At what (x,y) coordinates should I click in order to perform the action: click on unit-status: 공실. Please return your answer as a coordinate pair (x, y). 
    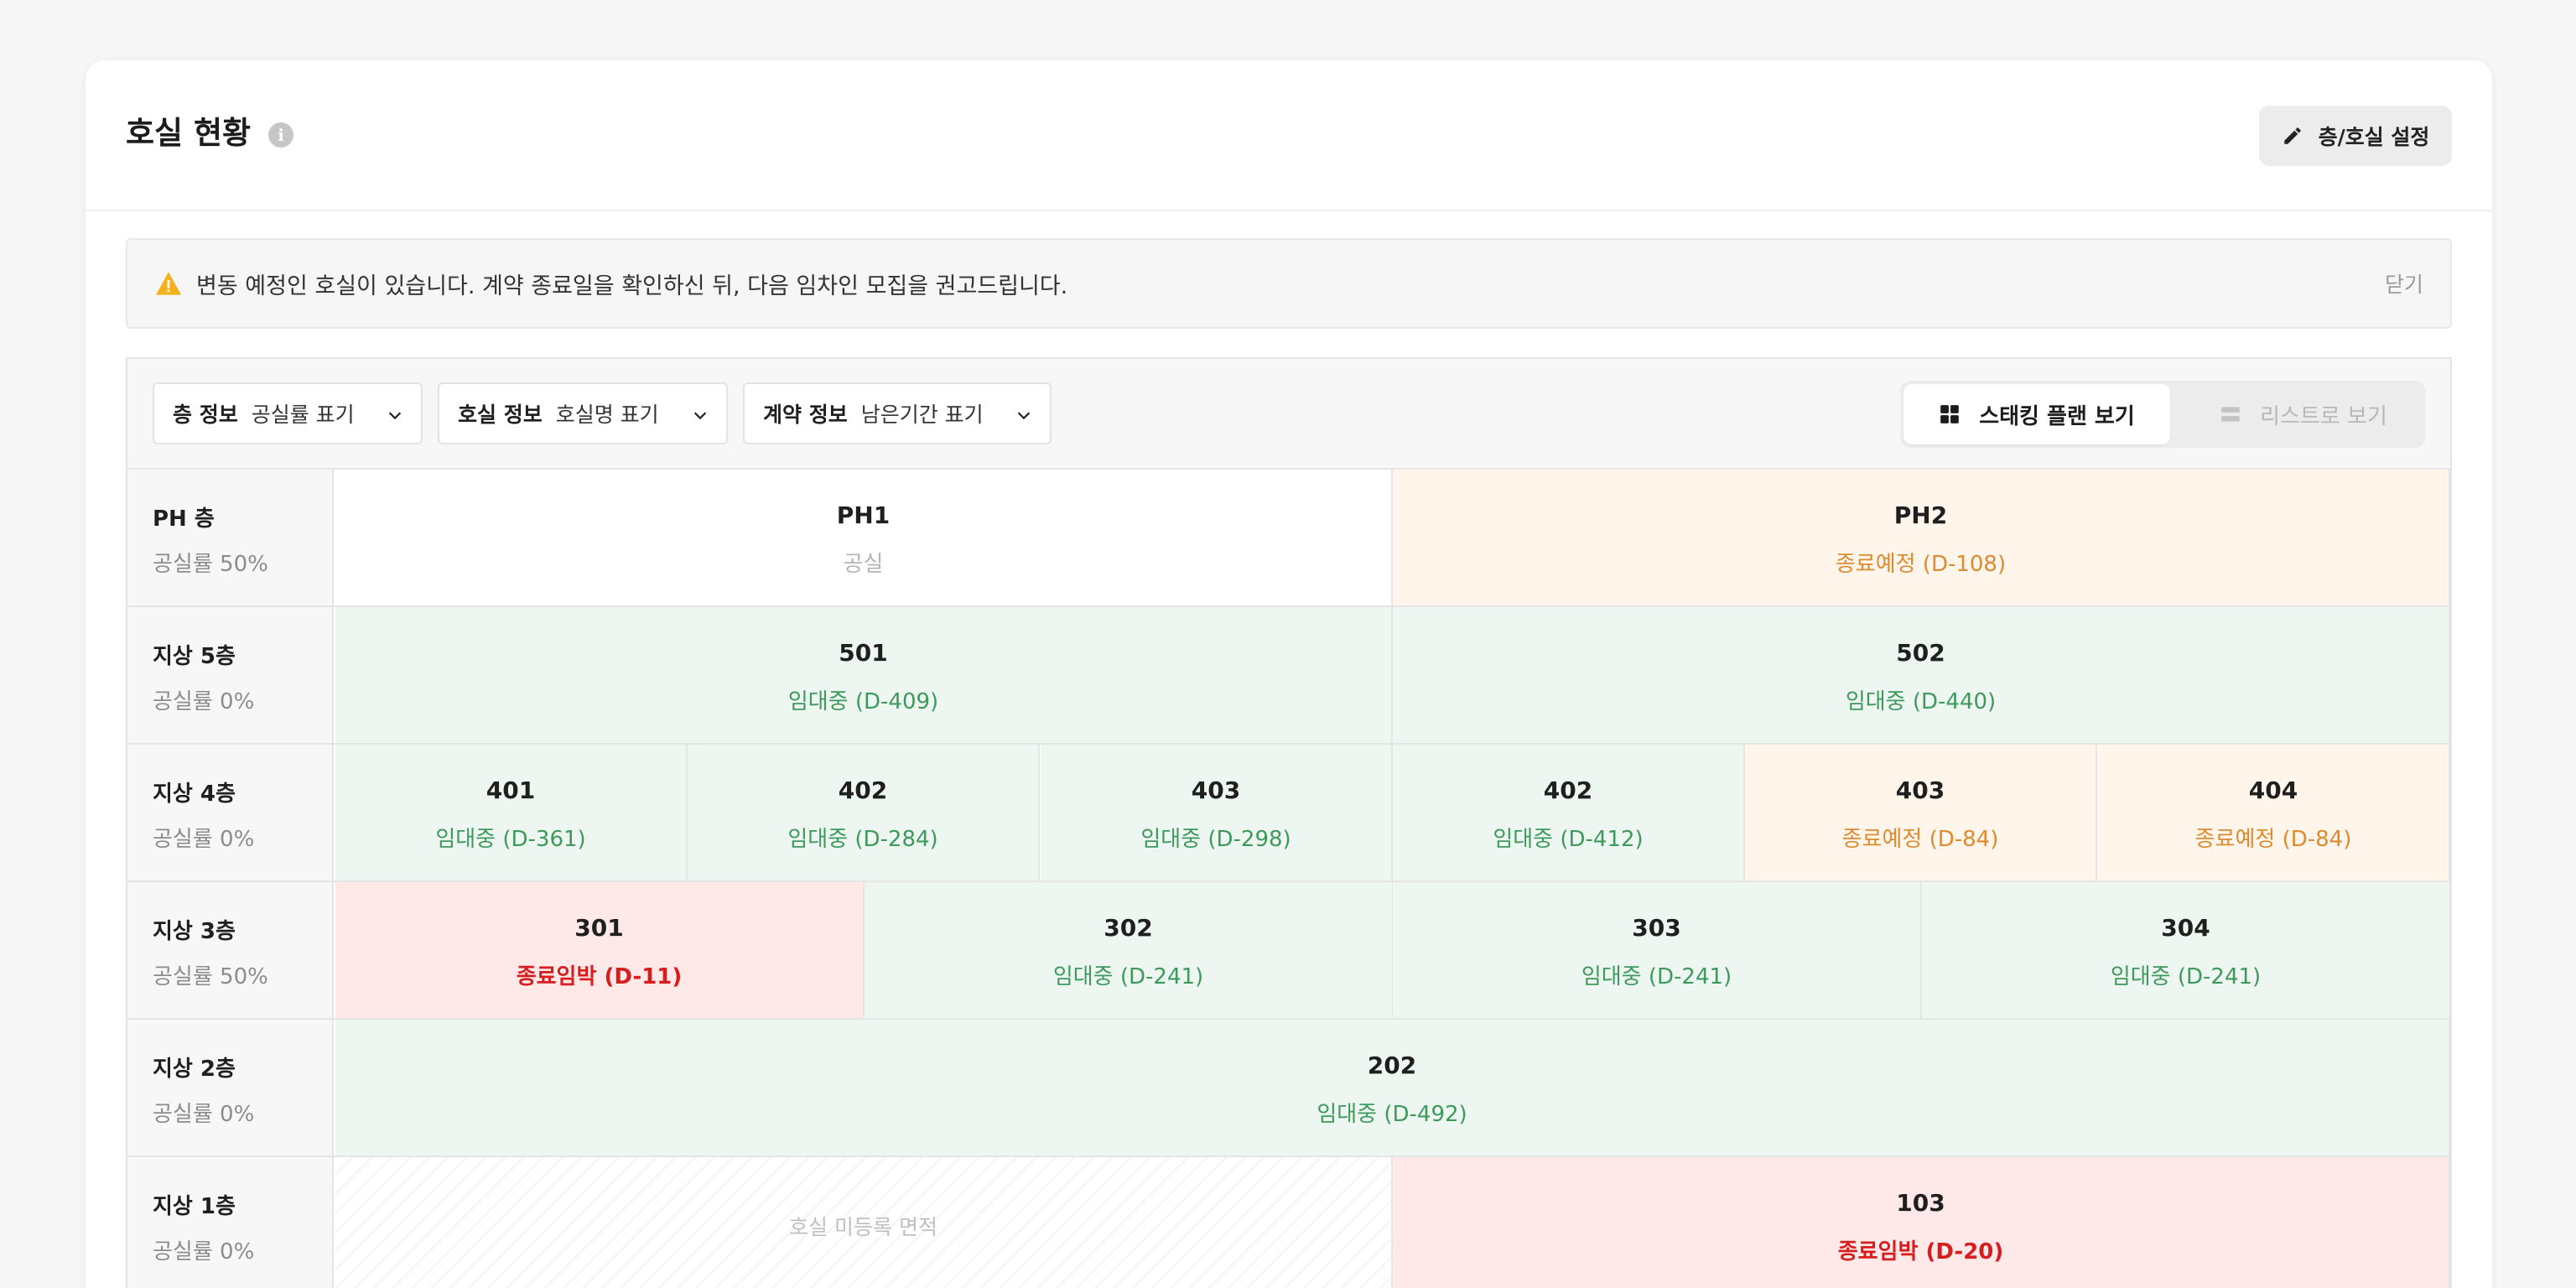
    Looking at the image, I should click on (863, 564).